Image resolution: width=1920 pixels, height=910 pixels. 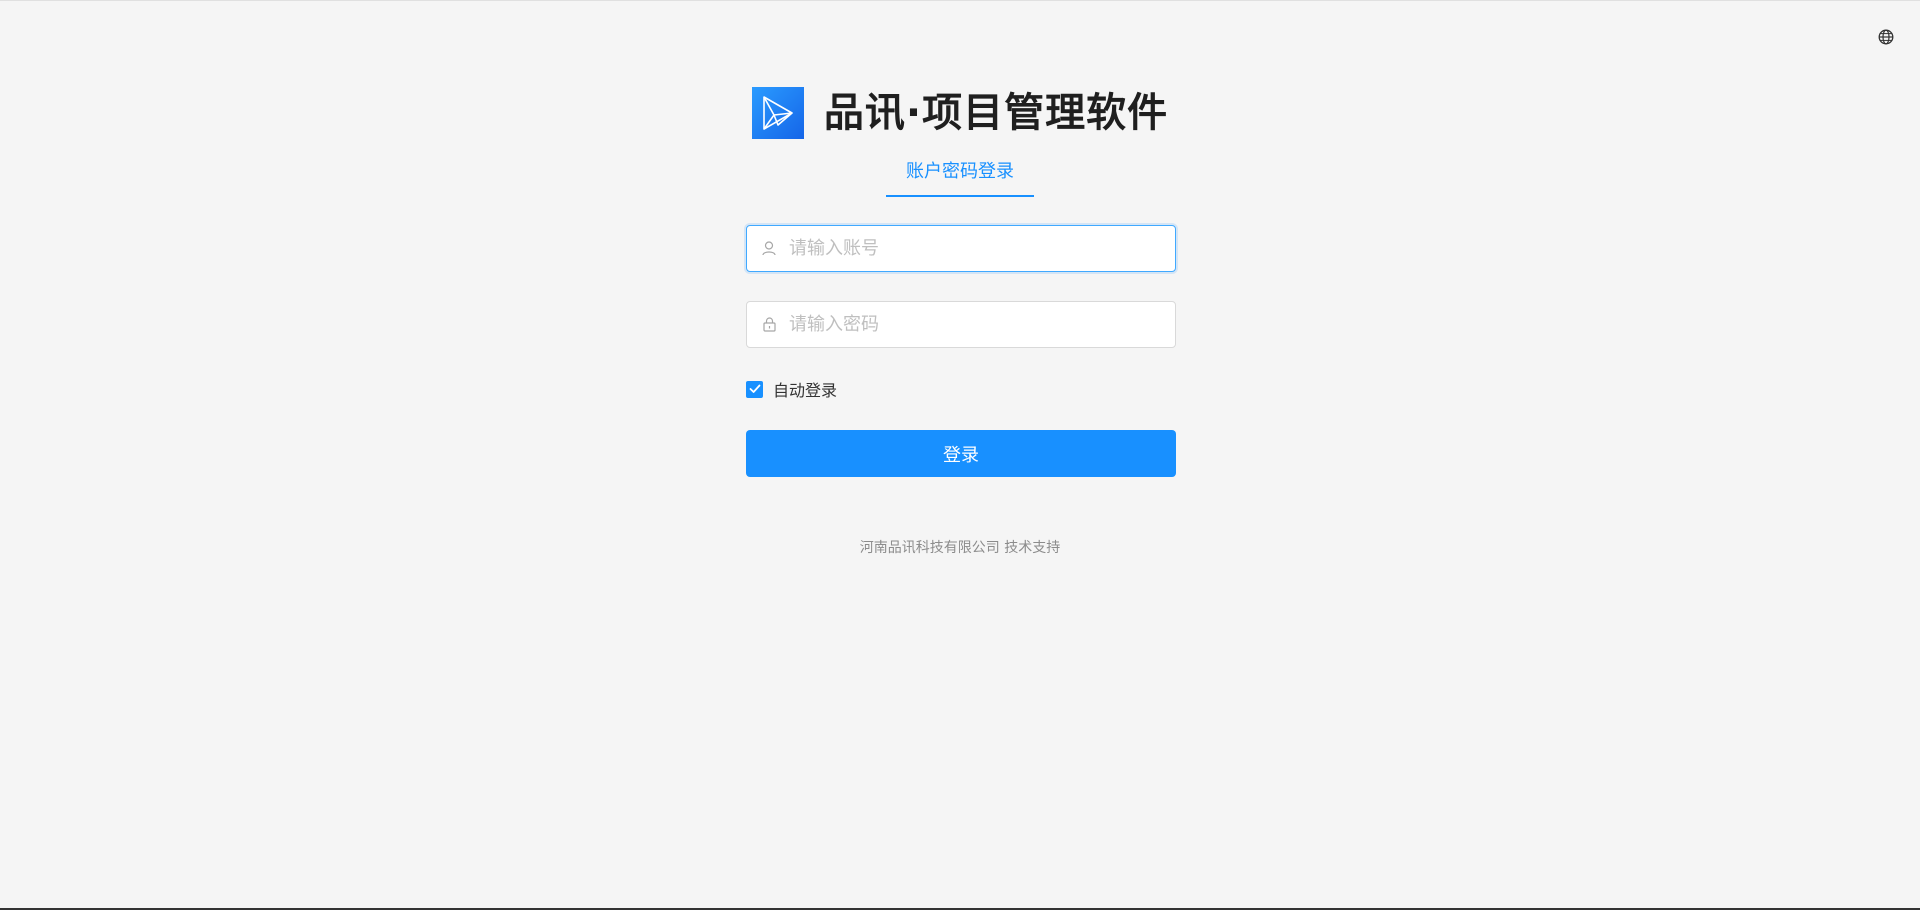 What do you see at coordinates (996, 113) in the screenshot?
I see `app-title: 品讯·项目管理软件` at bounding box center [996, 113].